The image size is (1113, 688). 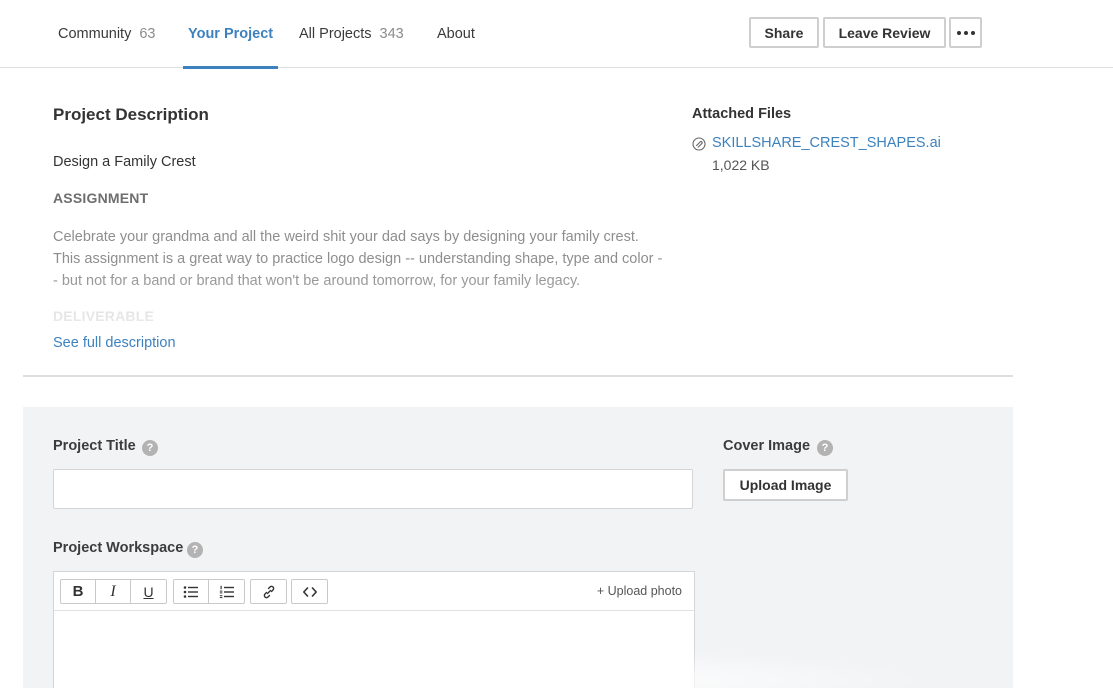 What do you see at coordinates (131, 114) in the screenshot?
I see `project-description-heading: Project Description` at bounding box center [131, 114].